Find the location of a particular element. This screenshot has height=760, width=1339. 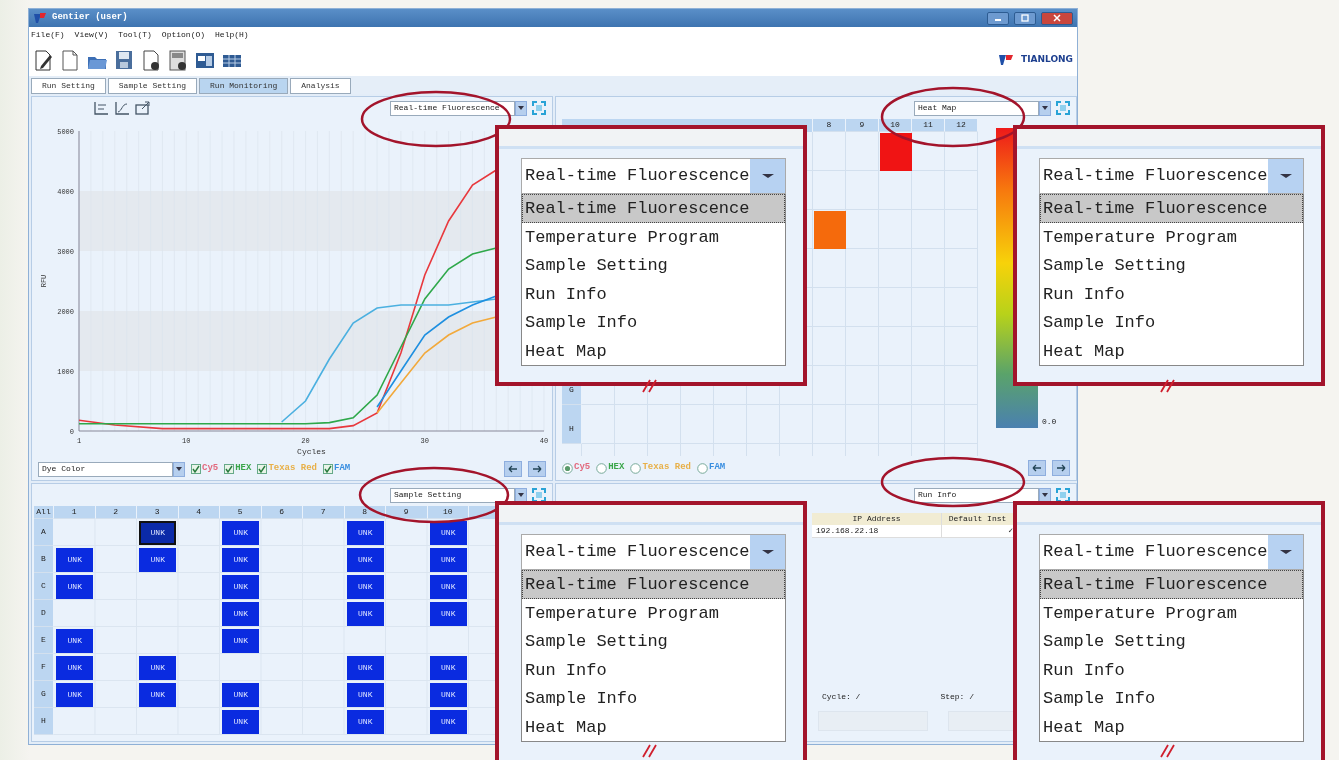

column-header: 6 is located at coordinates (282, 512).